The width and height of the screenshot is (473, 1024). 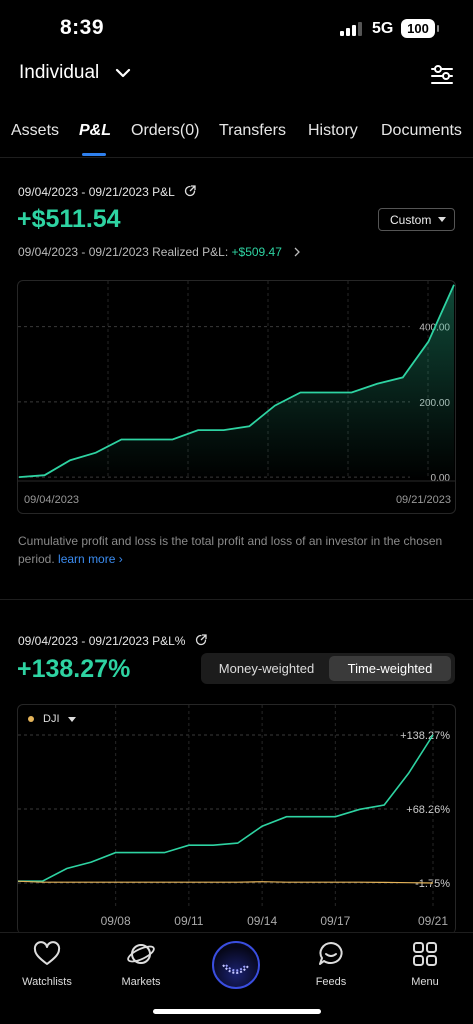 What do you see at coordinates (59, 73) in the screenshot?
I see `account-selector: Individual` at bounding box center [59, 73].